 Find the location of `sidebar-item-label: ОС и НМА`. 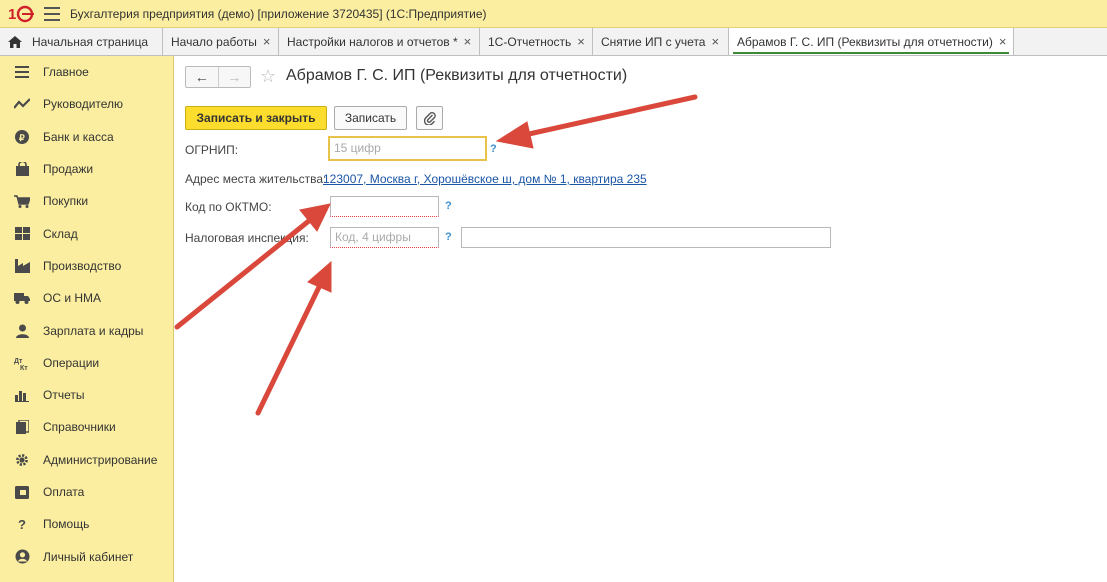

sidebar-item-label: ОС и НМА is located at coordinates (72, 298).